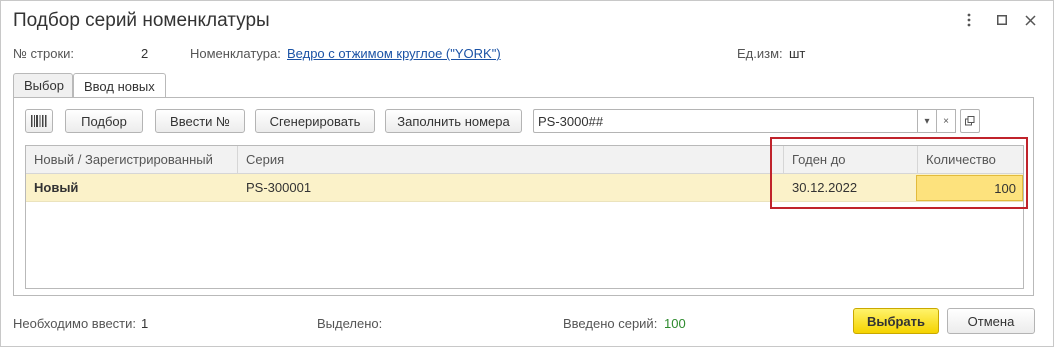  I want to click on unit-value: шт, so click(797, 53).